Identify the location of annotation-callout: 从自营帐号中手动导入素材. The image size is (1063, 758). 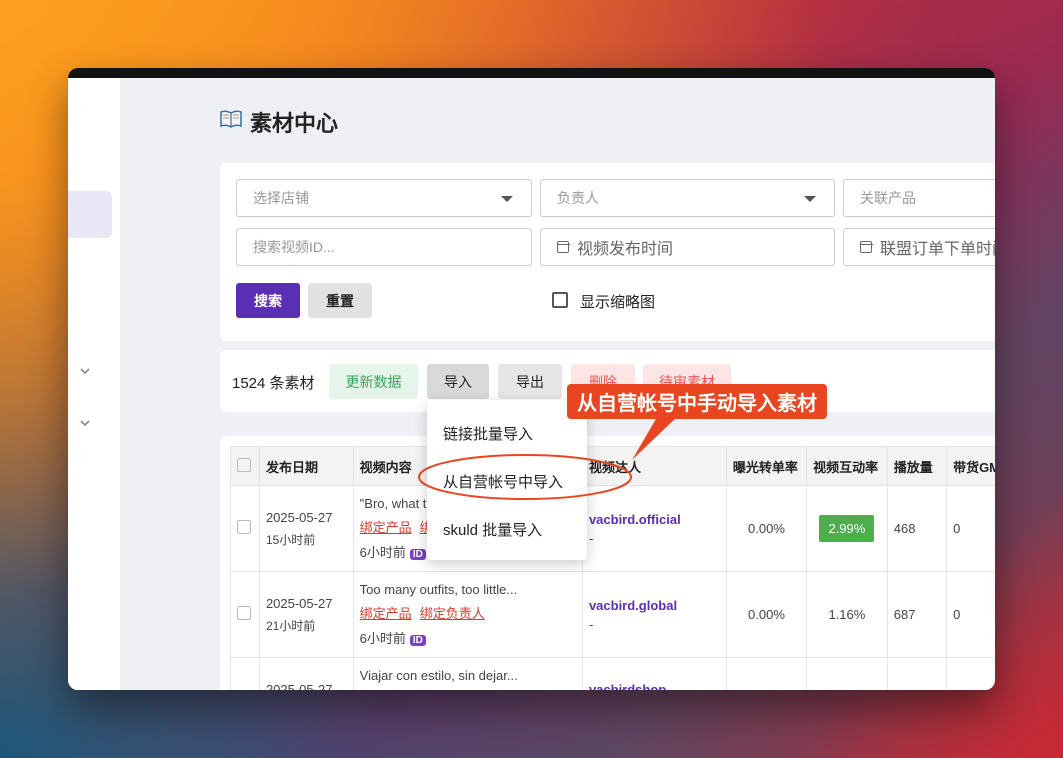
(697, 401).